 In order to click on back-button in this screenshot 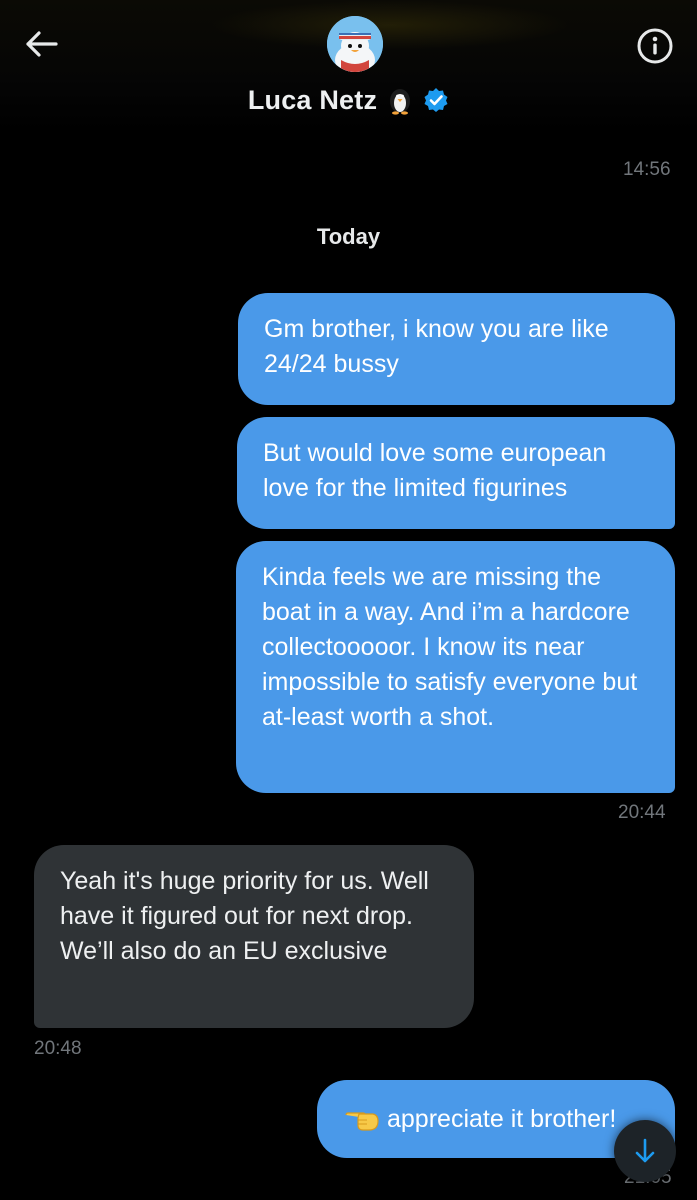, I will do `click(42, 44)`.